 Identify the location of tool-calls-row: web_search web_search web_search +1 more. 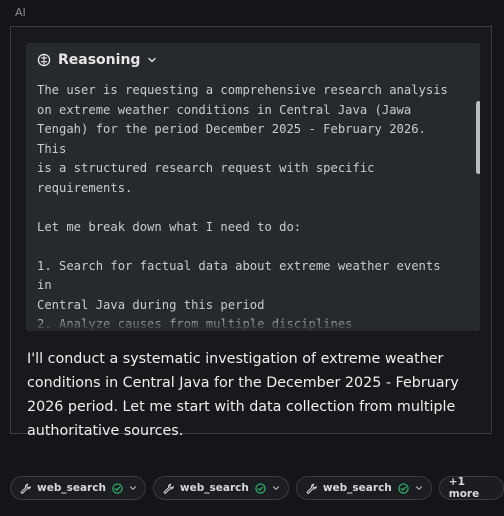
(257, 488).